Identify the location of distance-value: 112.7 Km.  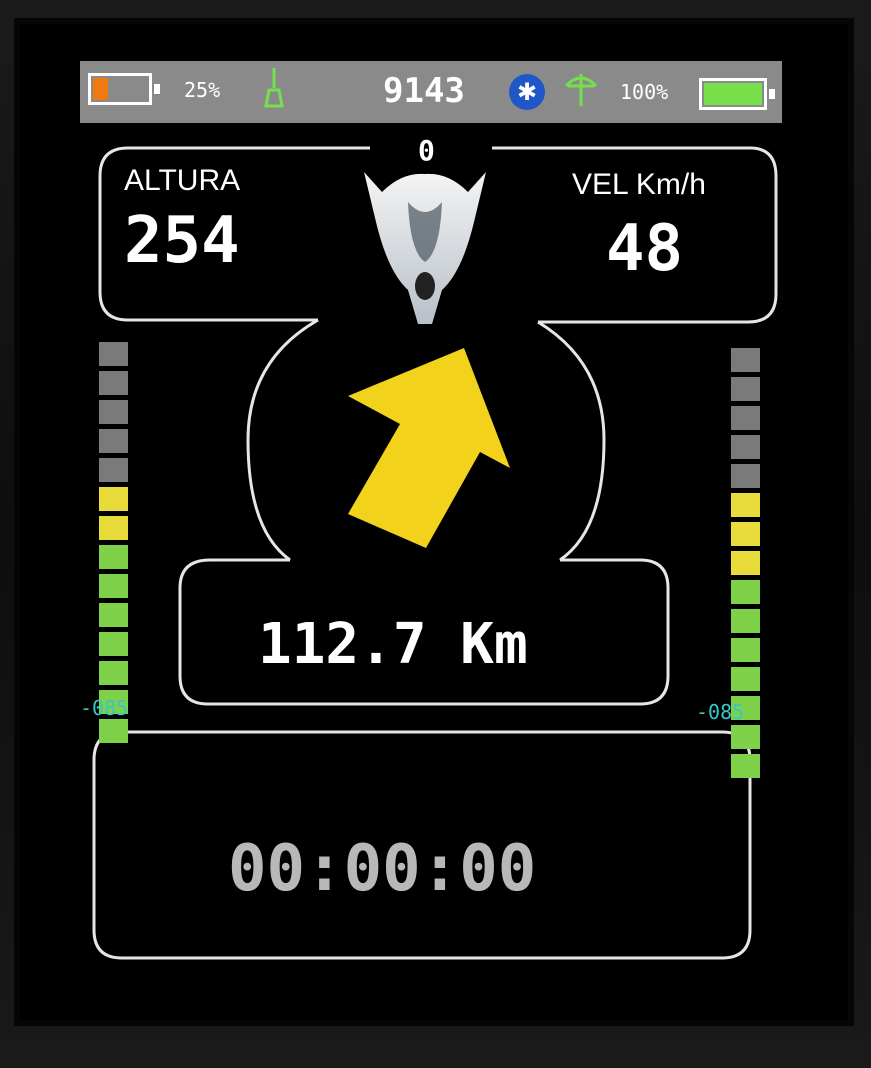
(393, 644).